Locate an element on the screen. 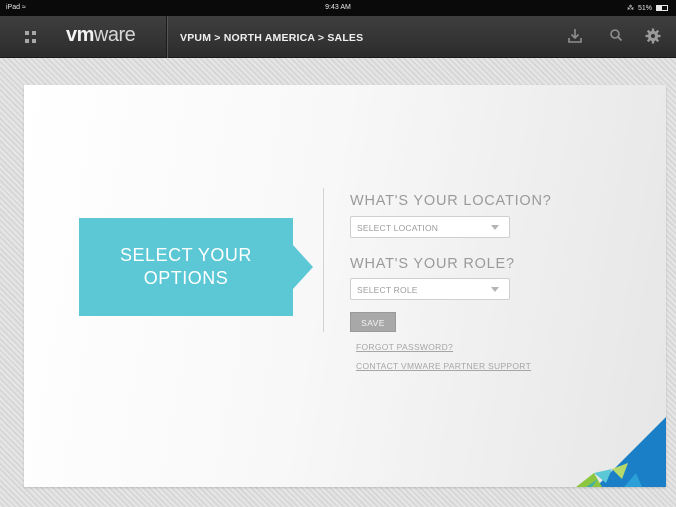 This screenshot has height=507, width=676. callout-text: SELECT YOUR OPTIONS is located at coordinates (186, 267).